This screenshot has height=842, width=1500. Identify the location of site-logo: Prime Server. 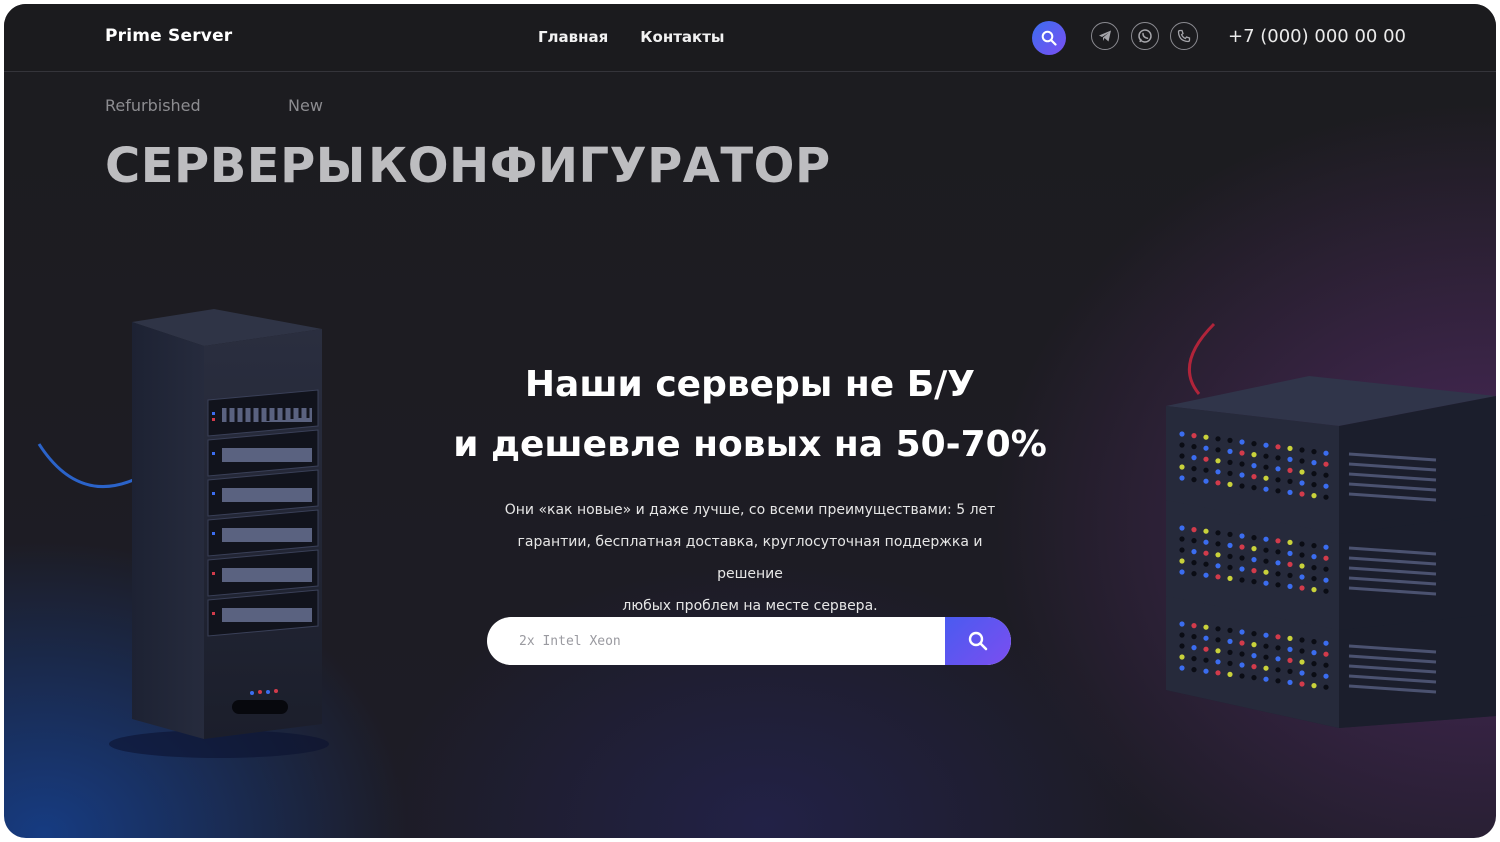
(168, 36).